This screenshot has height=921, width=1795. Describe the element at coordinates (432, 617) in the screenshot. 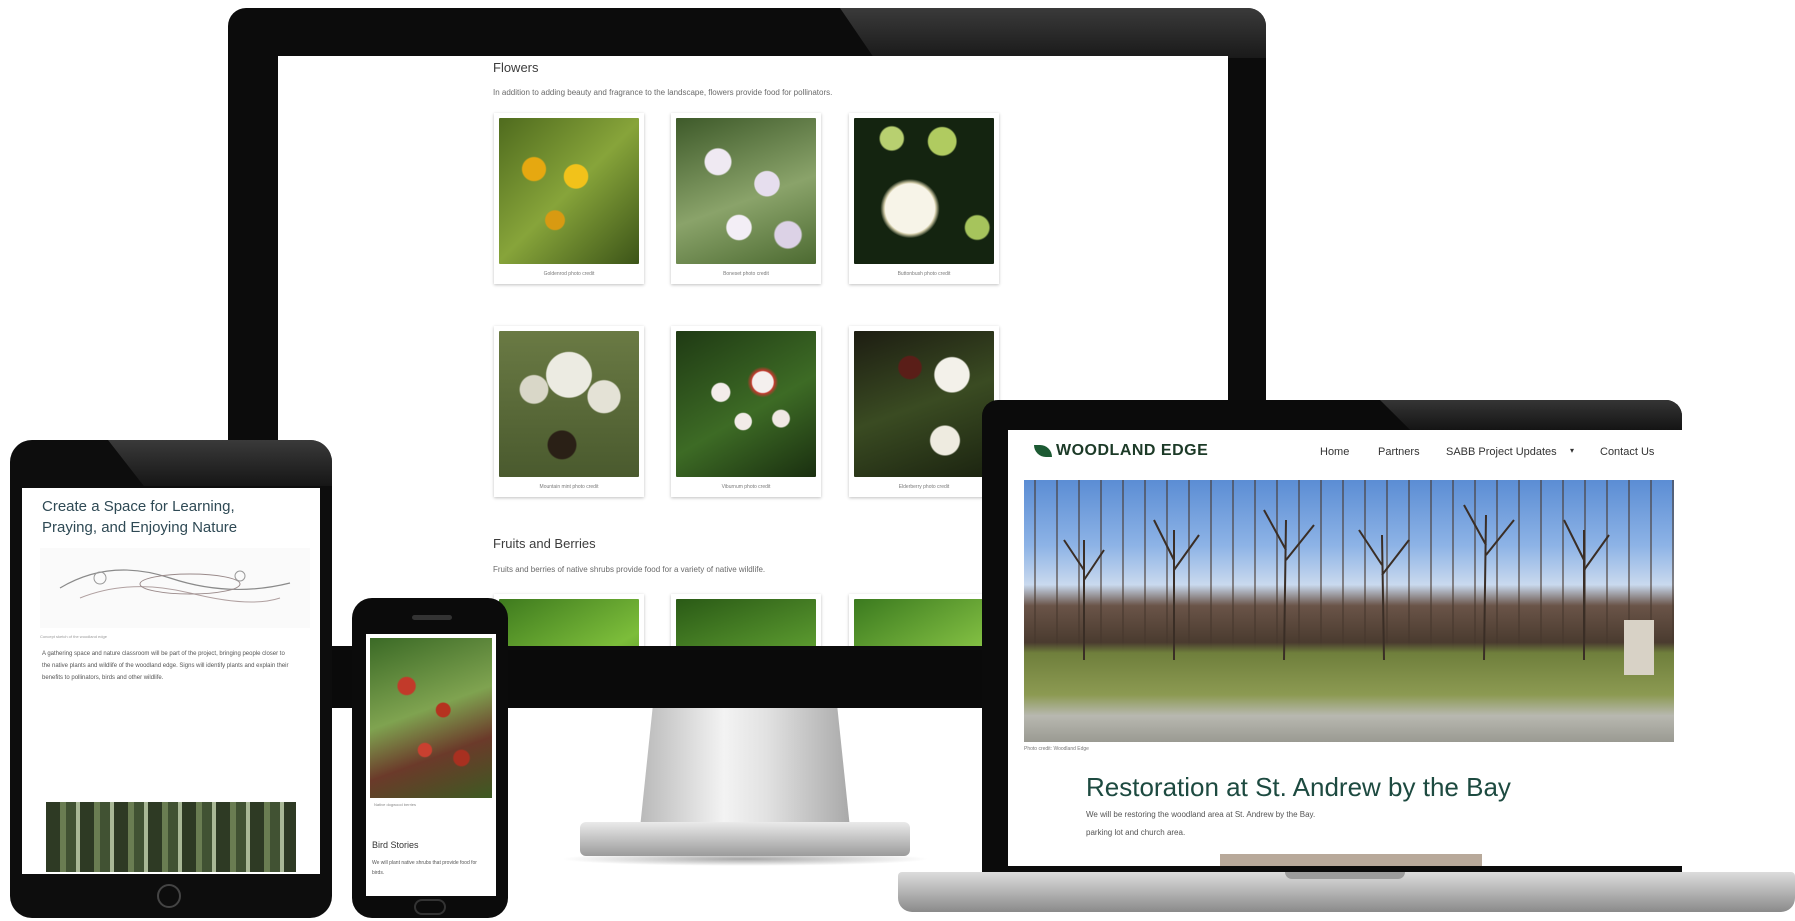

I see `phone-speaker` at that location.